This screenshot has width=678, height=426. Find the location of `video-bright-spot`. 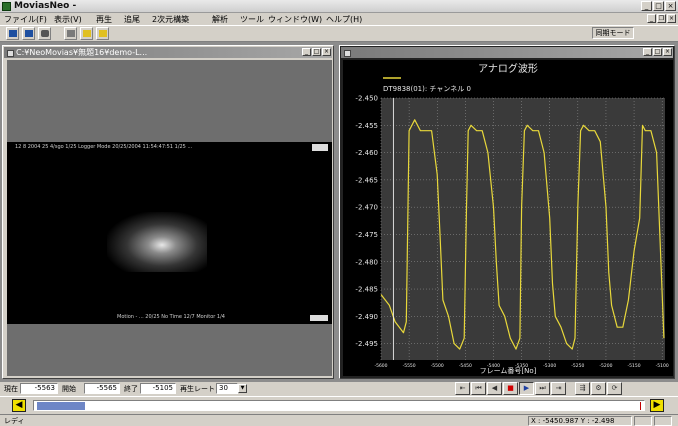

video-bright-spot is located at coordinates (157, 242).